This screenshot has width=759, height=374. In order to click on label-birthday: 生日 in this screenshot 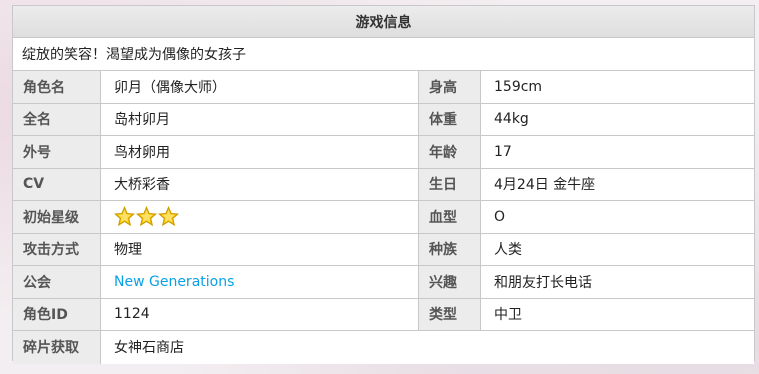, I will do `click(450, 184)`.